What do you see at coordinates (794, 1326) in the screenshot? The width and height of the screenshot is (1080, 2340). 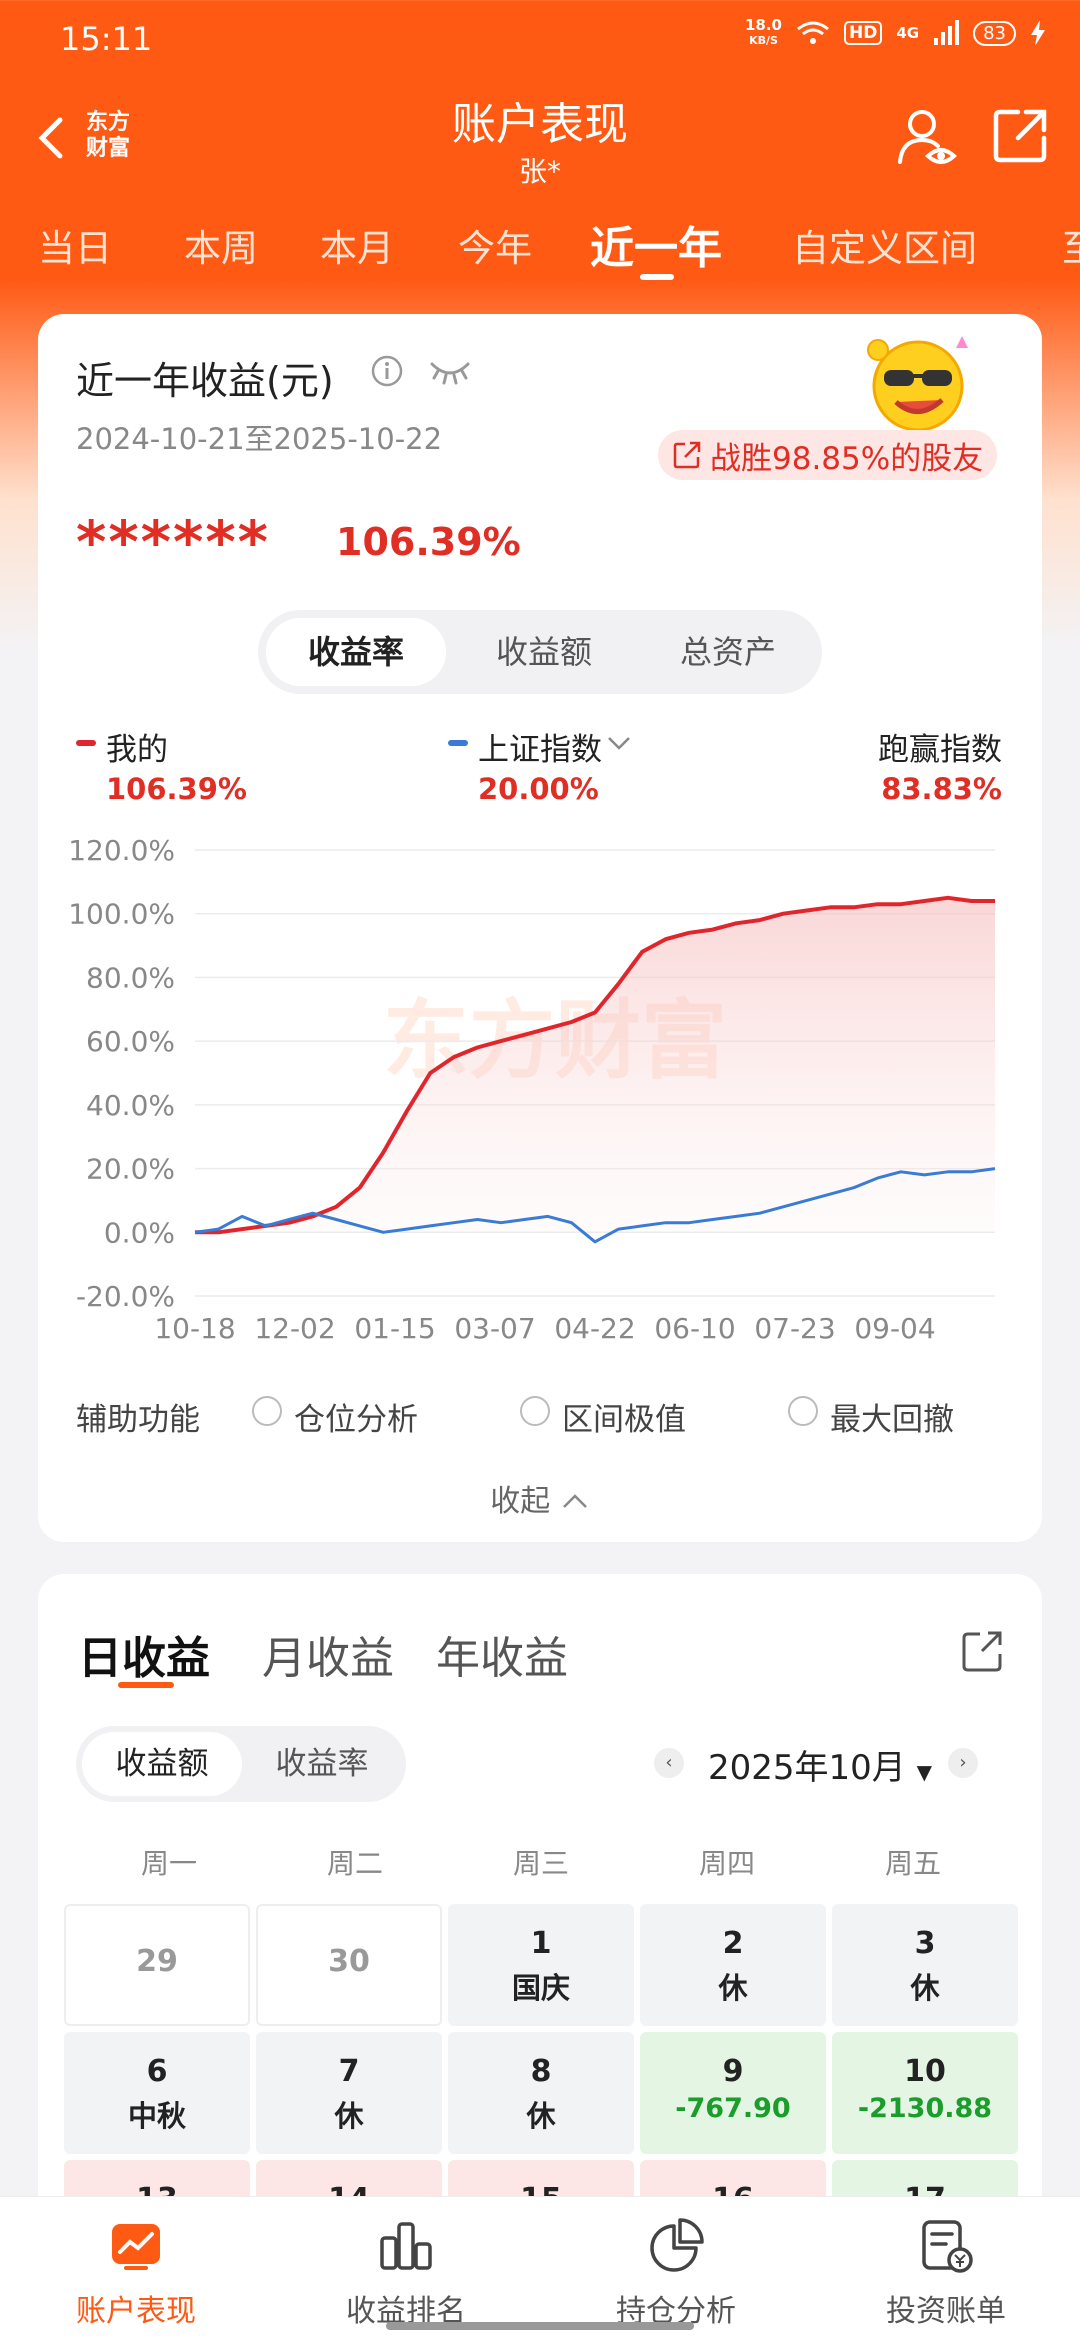 I see `x-tick-label: 07-23` at bounding box center [794, 1326].